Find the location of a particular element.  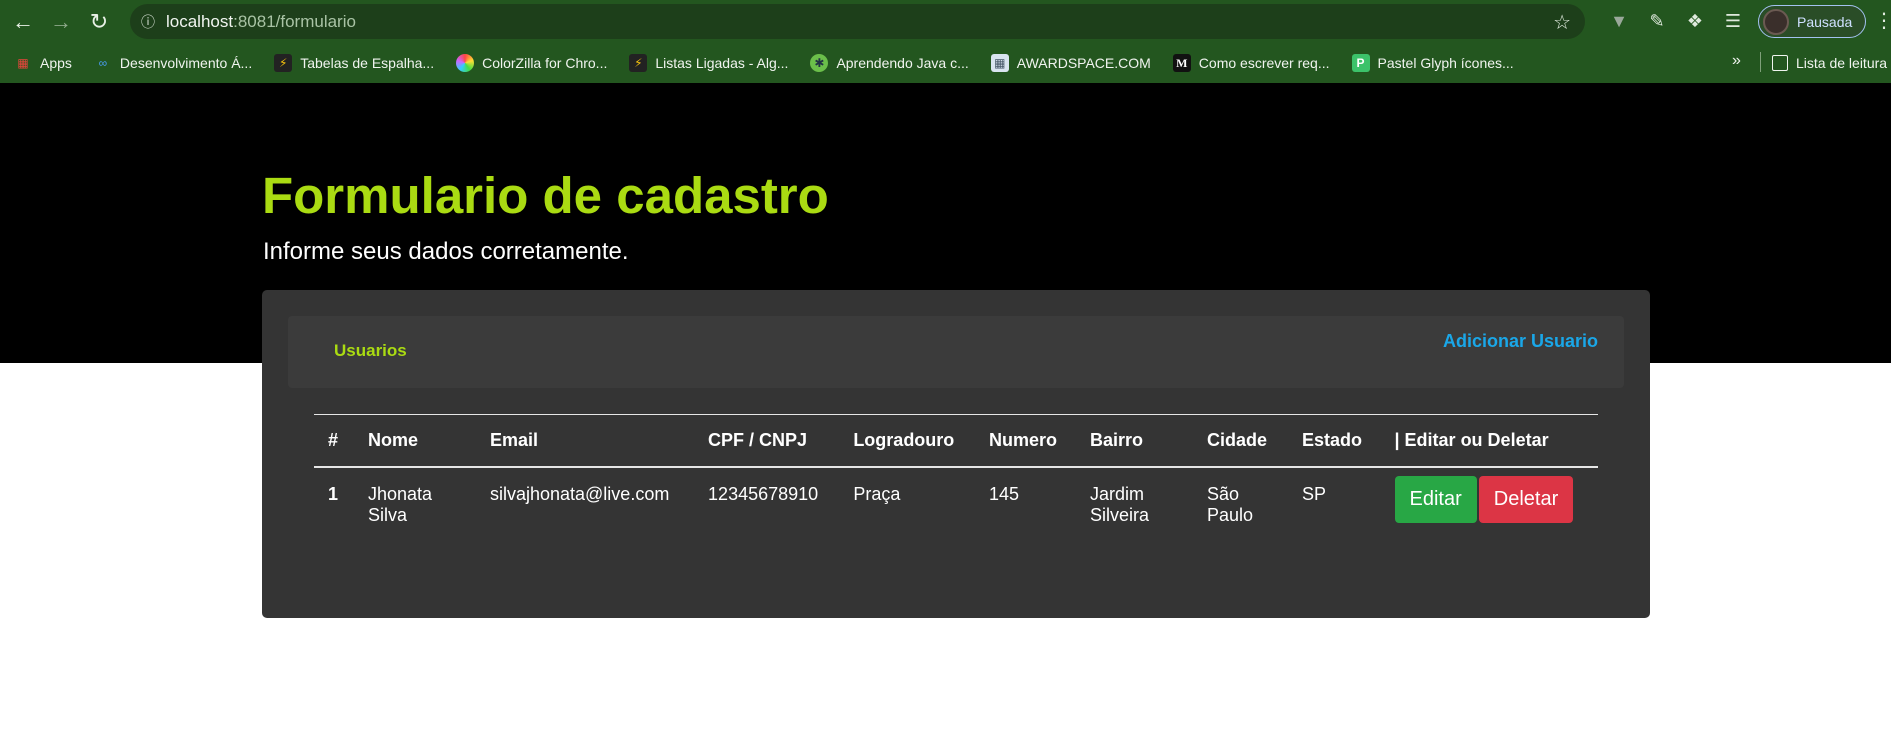

url-text: localhost:8081/formulario is located at coordinates (261, 22).